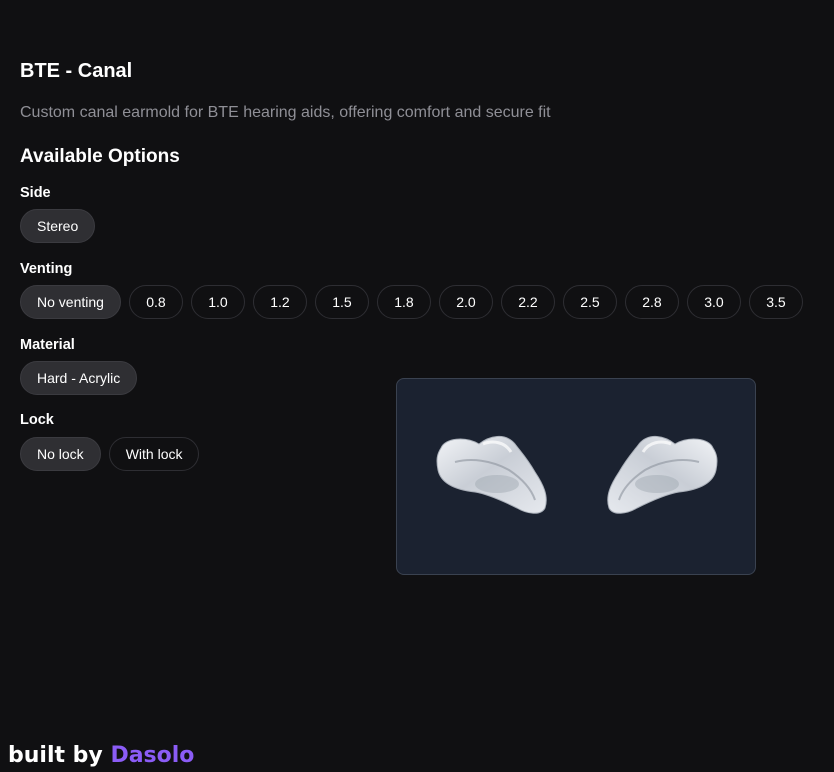 This screenshot has height=772, width=834. What do you see at coordinates (37, 420) in the screenshot?
I see `lock-label: Lock` at bounding box center [37, 420].